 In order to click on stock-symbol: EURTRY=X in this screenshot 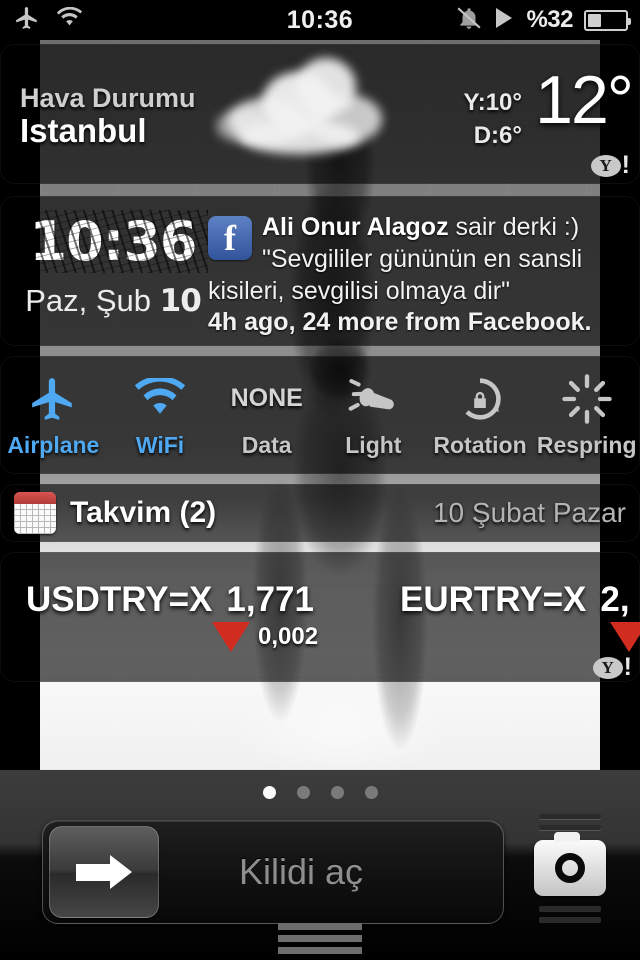, I will do `click(493, 599)`.